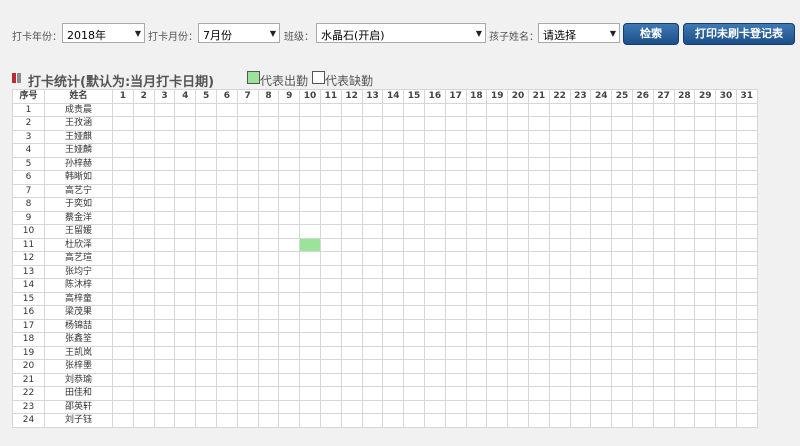 The width and height of the screenshot is (800, 446). I want to click on print-unswiped-register-button: 打印未刷卡登记表, so click(739, 34).